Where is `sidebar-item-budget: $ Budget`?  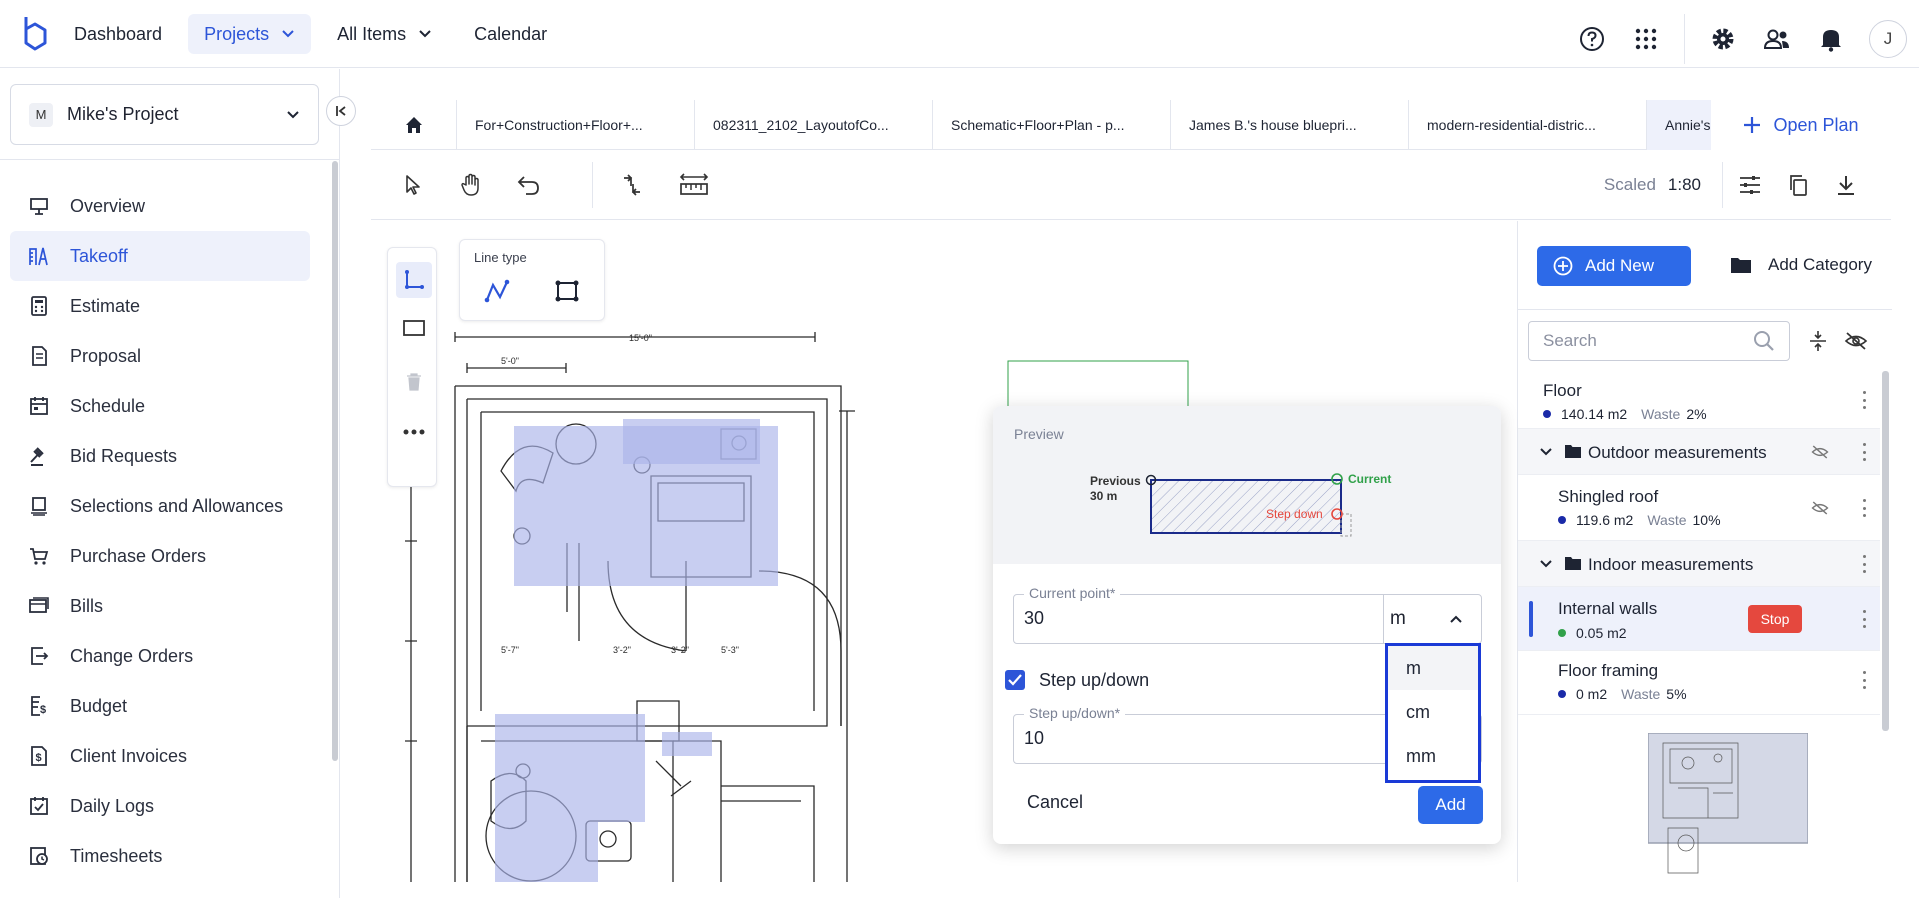 sidebar-item-budget: $ Budget is located at coordinates (160, 706).